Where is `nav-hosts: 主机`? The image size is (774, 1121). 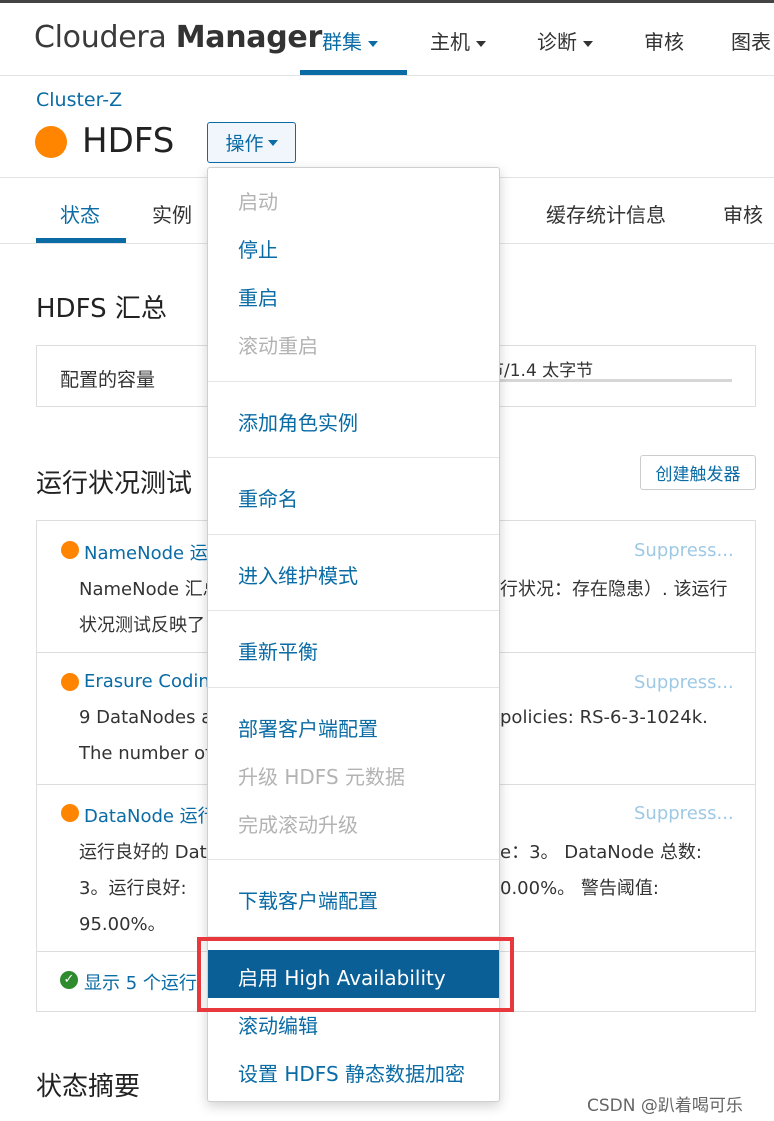
nav-hosts: 主机 is located at coordinates (458, 40).